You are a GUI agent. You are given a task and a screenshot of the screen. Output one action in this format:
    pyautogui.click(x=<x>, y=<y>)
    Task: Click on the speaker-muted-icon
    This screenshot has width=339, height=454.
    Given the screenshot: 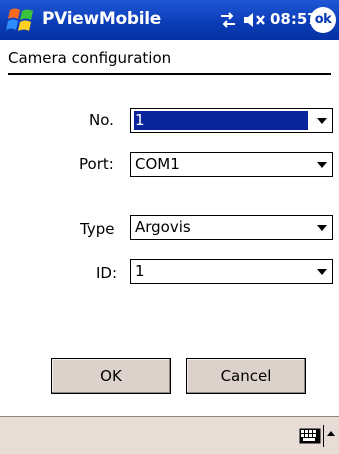 What is the action you would take?
    pyautogui.click(x=255, y=20)
    